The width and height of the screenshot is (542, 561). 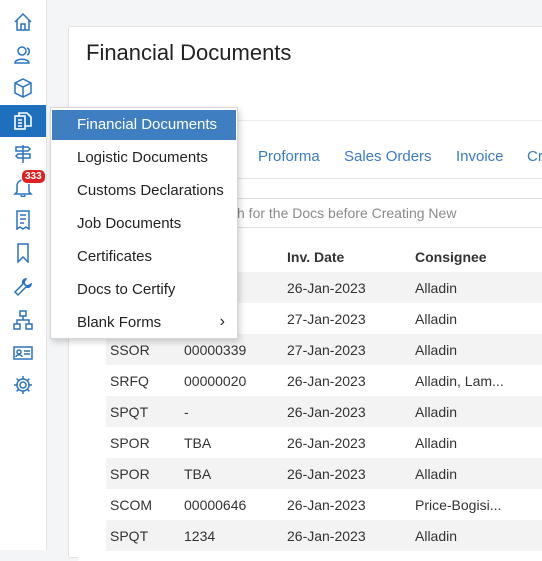 I want to click on sidebar-item-hierarchy, so click(x=23, y=320).